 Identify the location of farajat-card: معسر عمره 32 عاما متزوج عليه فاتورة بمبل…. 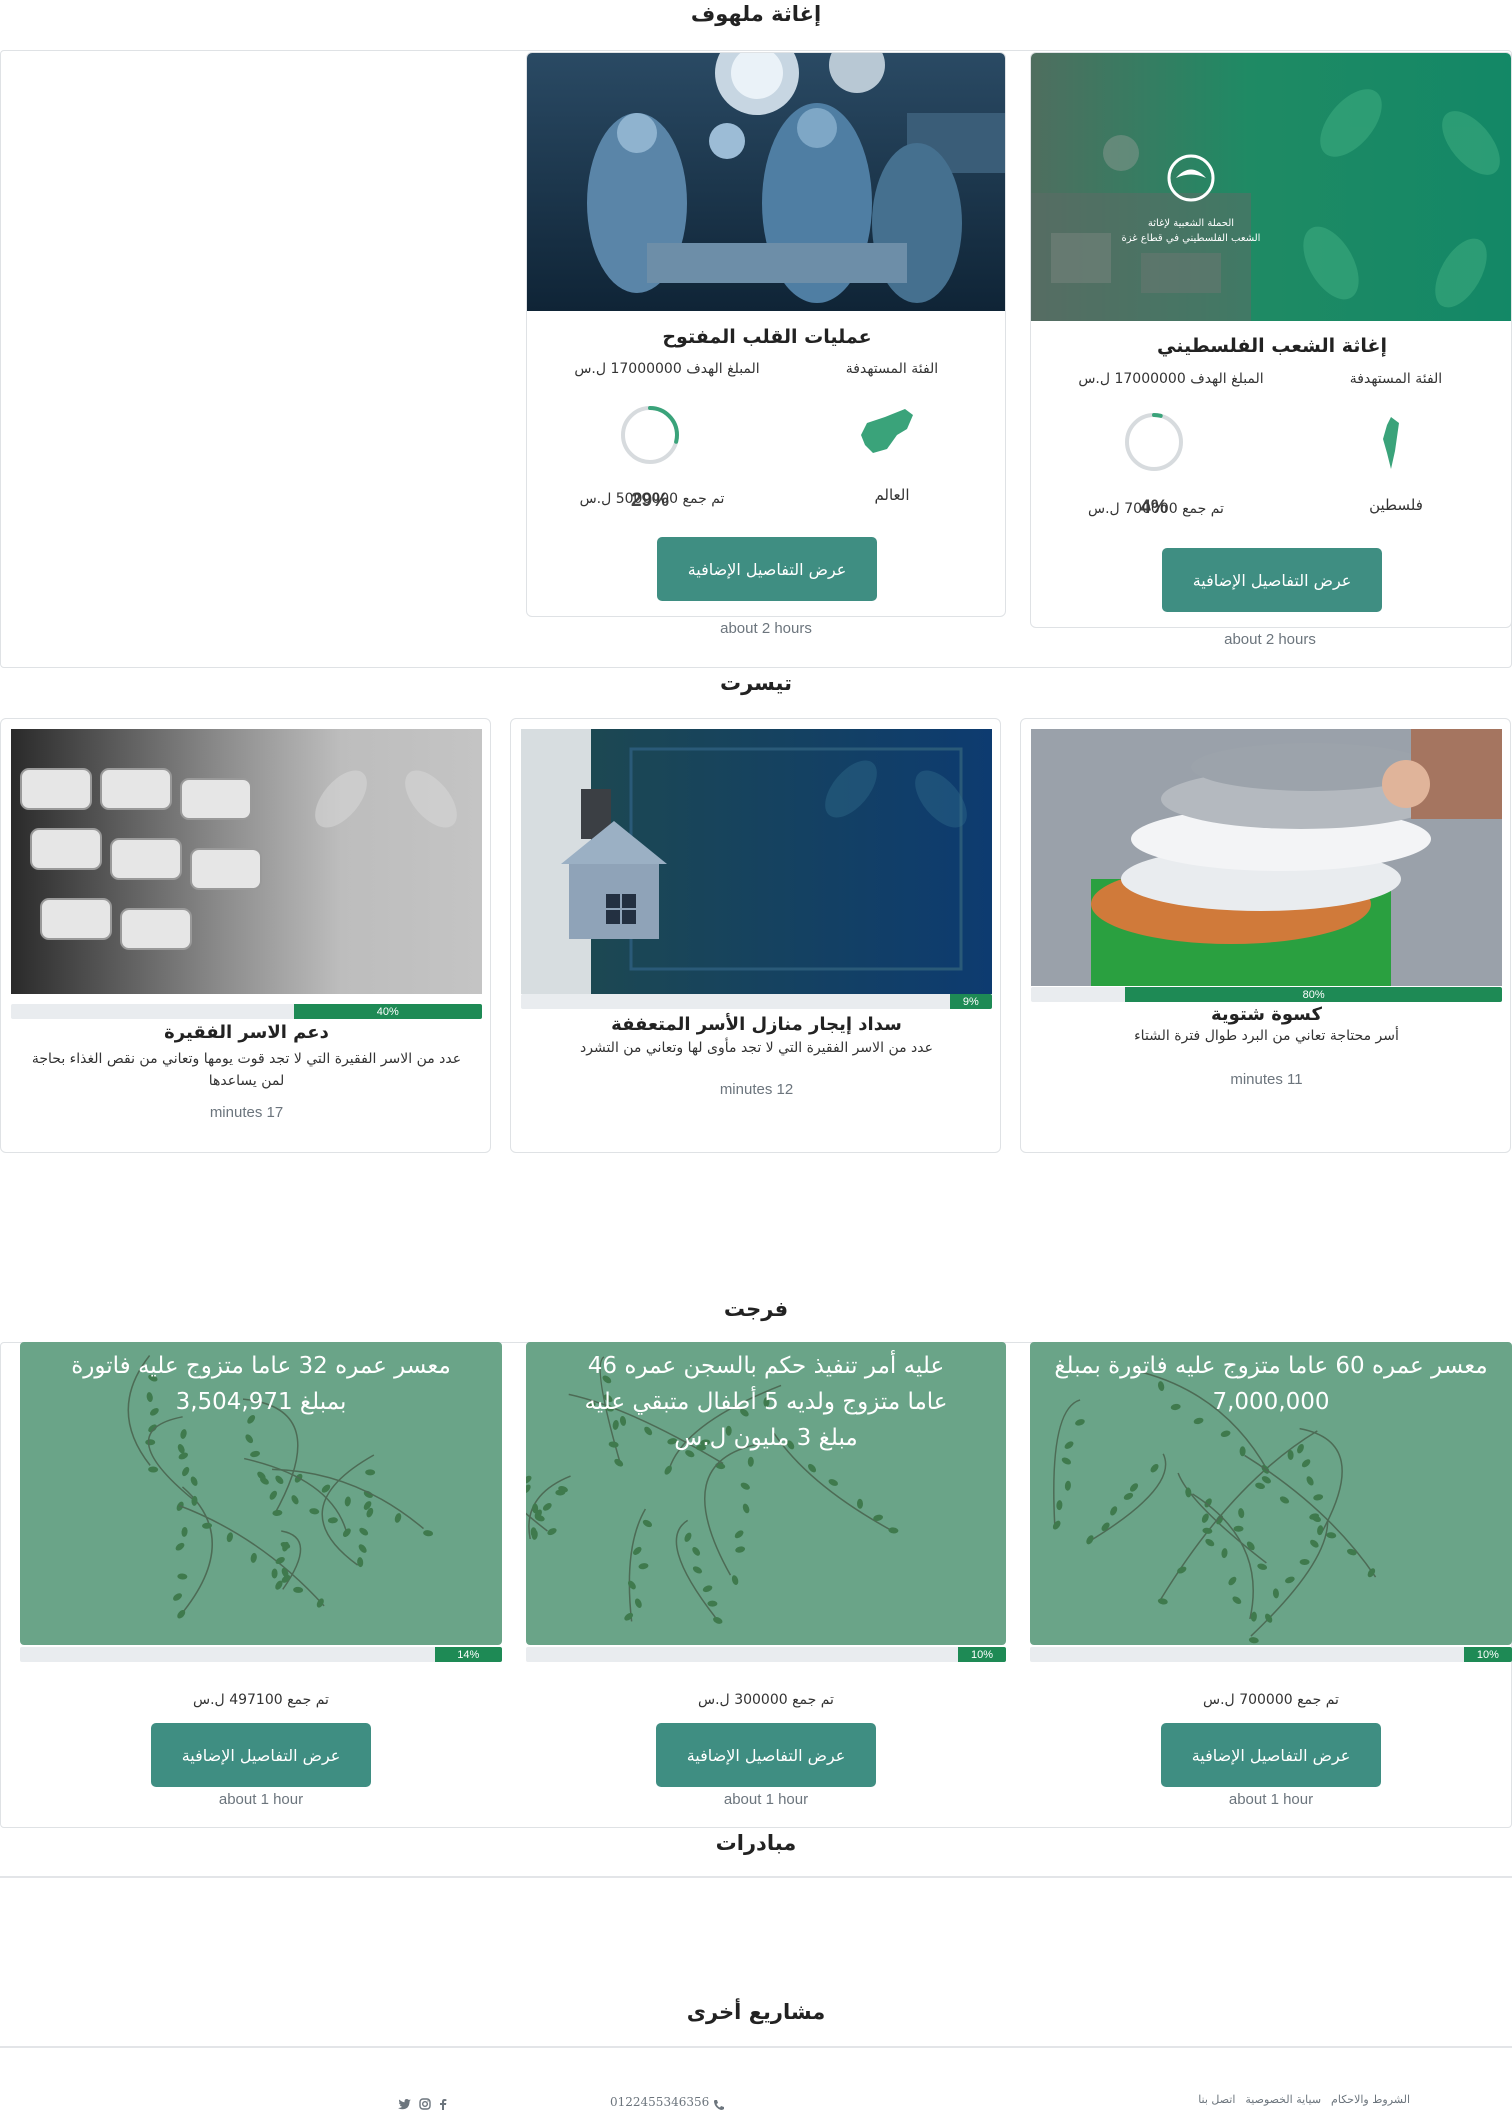
(261, 1582).